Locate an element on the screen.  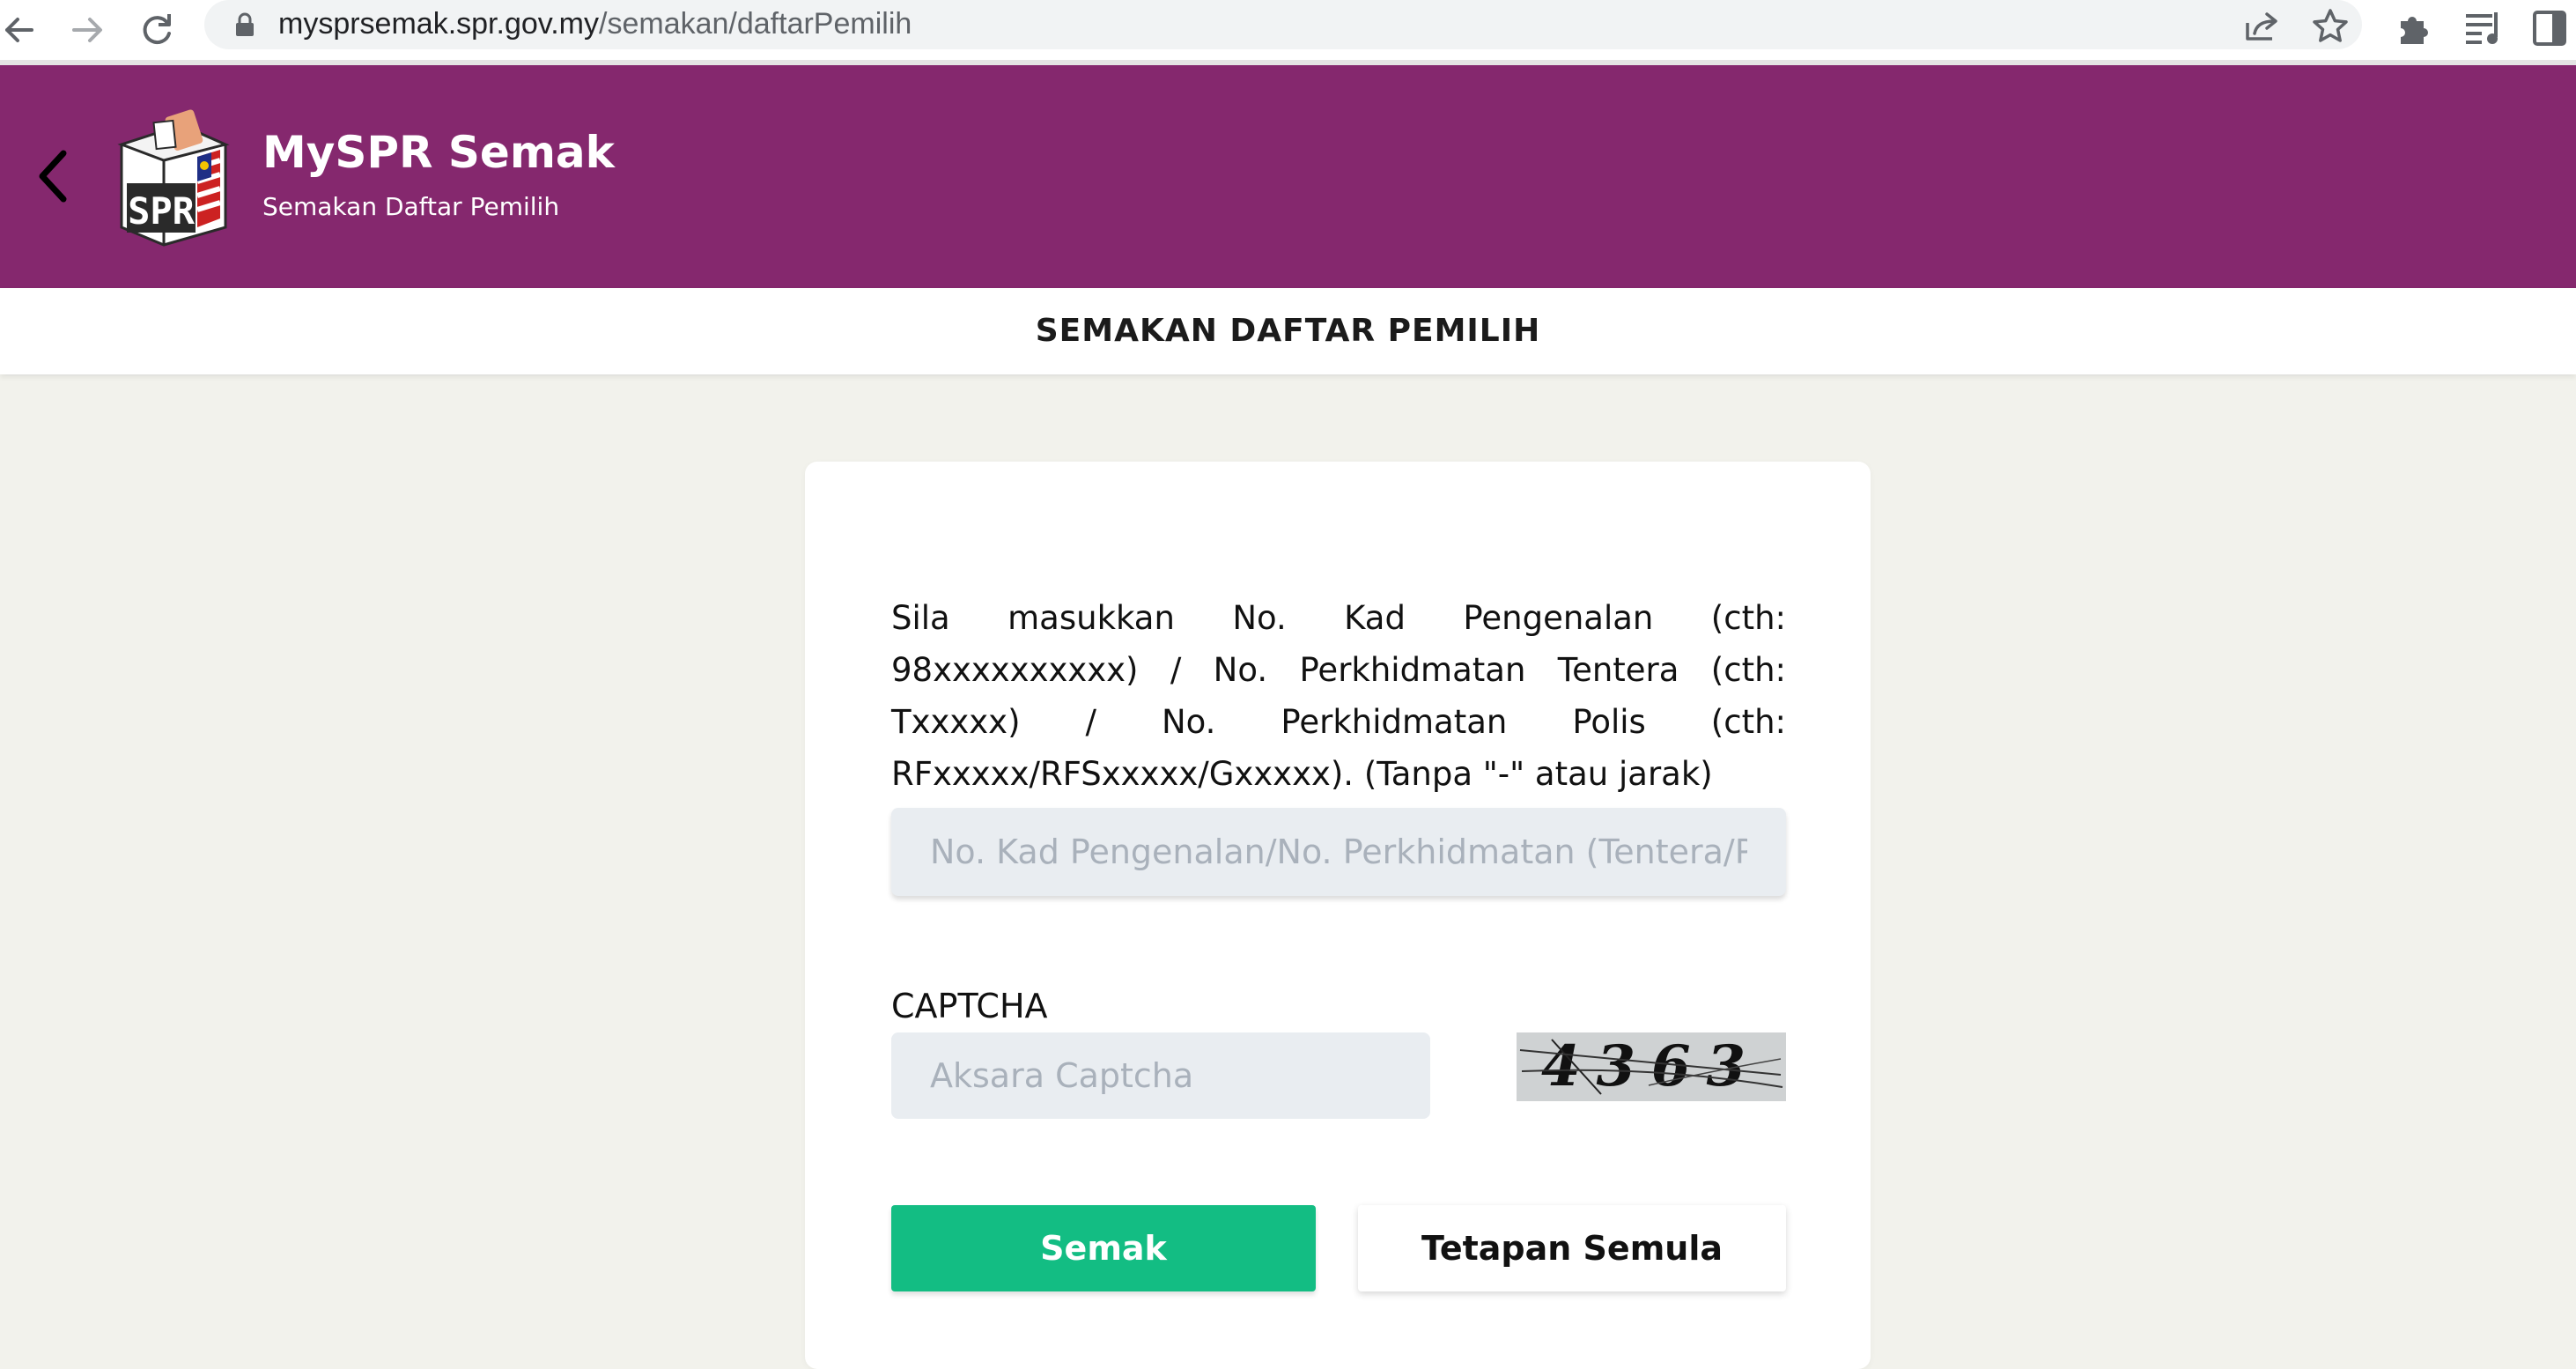
url-path: /semakan/daftarPemilih is located at coordinates (755, 24).